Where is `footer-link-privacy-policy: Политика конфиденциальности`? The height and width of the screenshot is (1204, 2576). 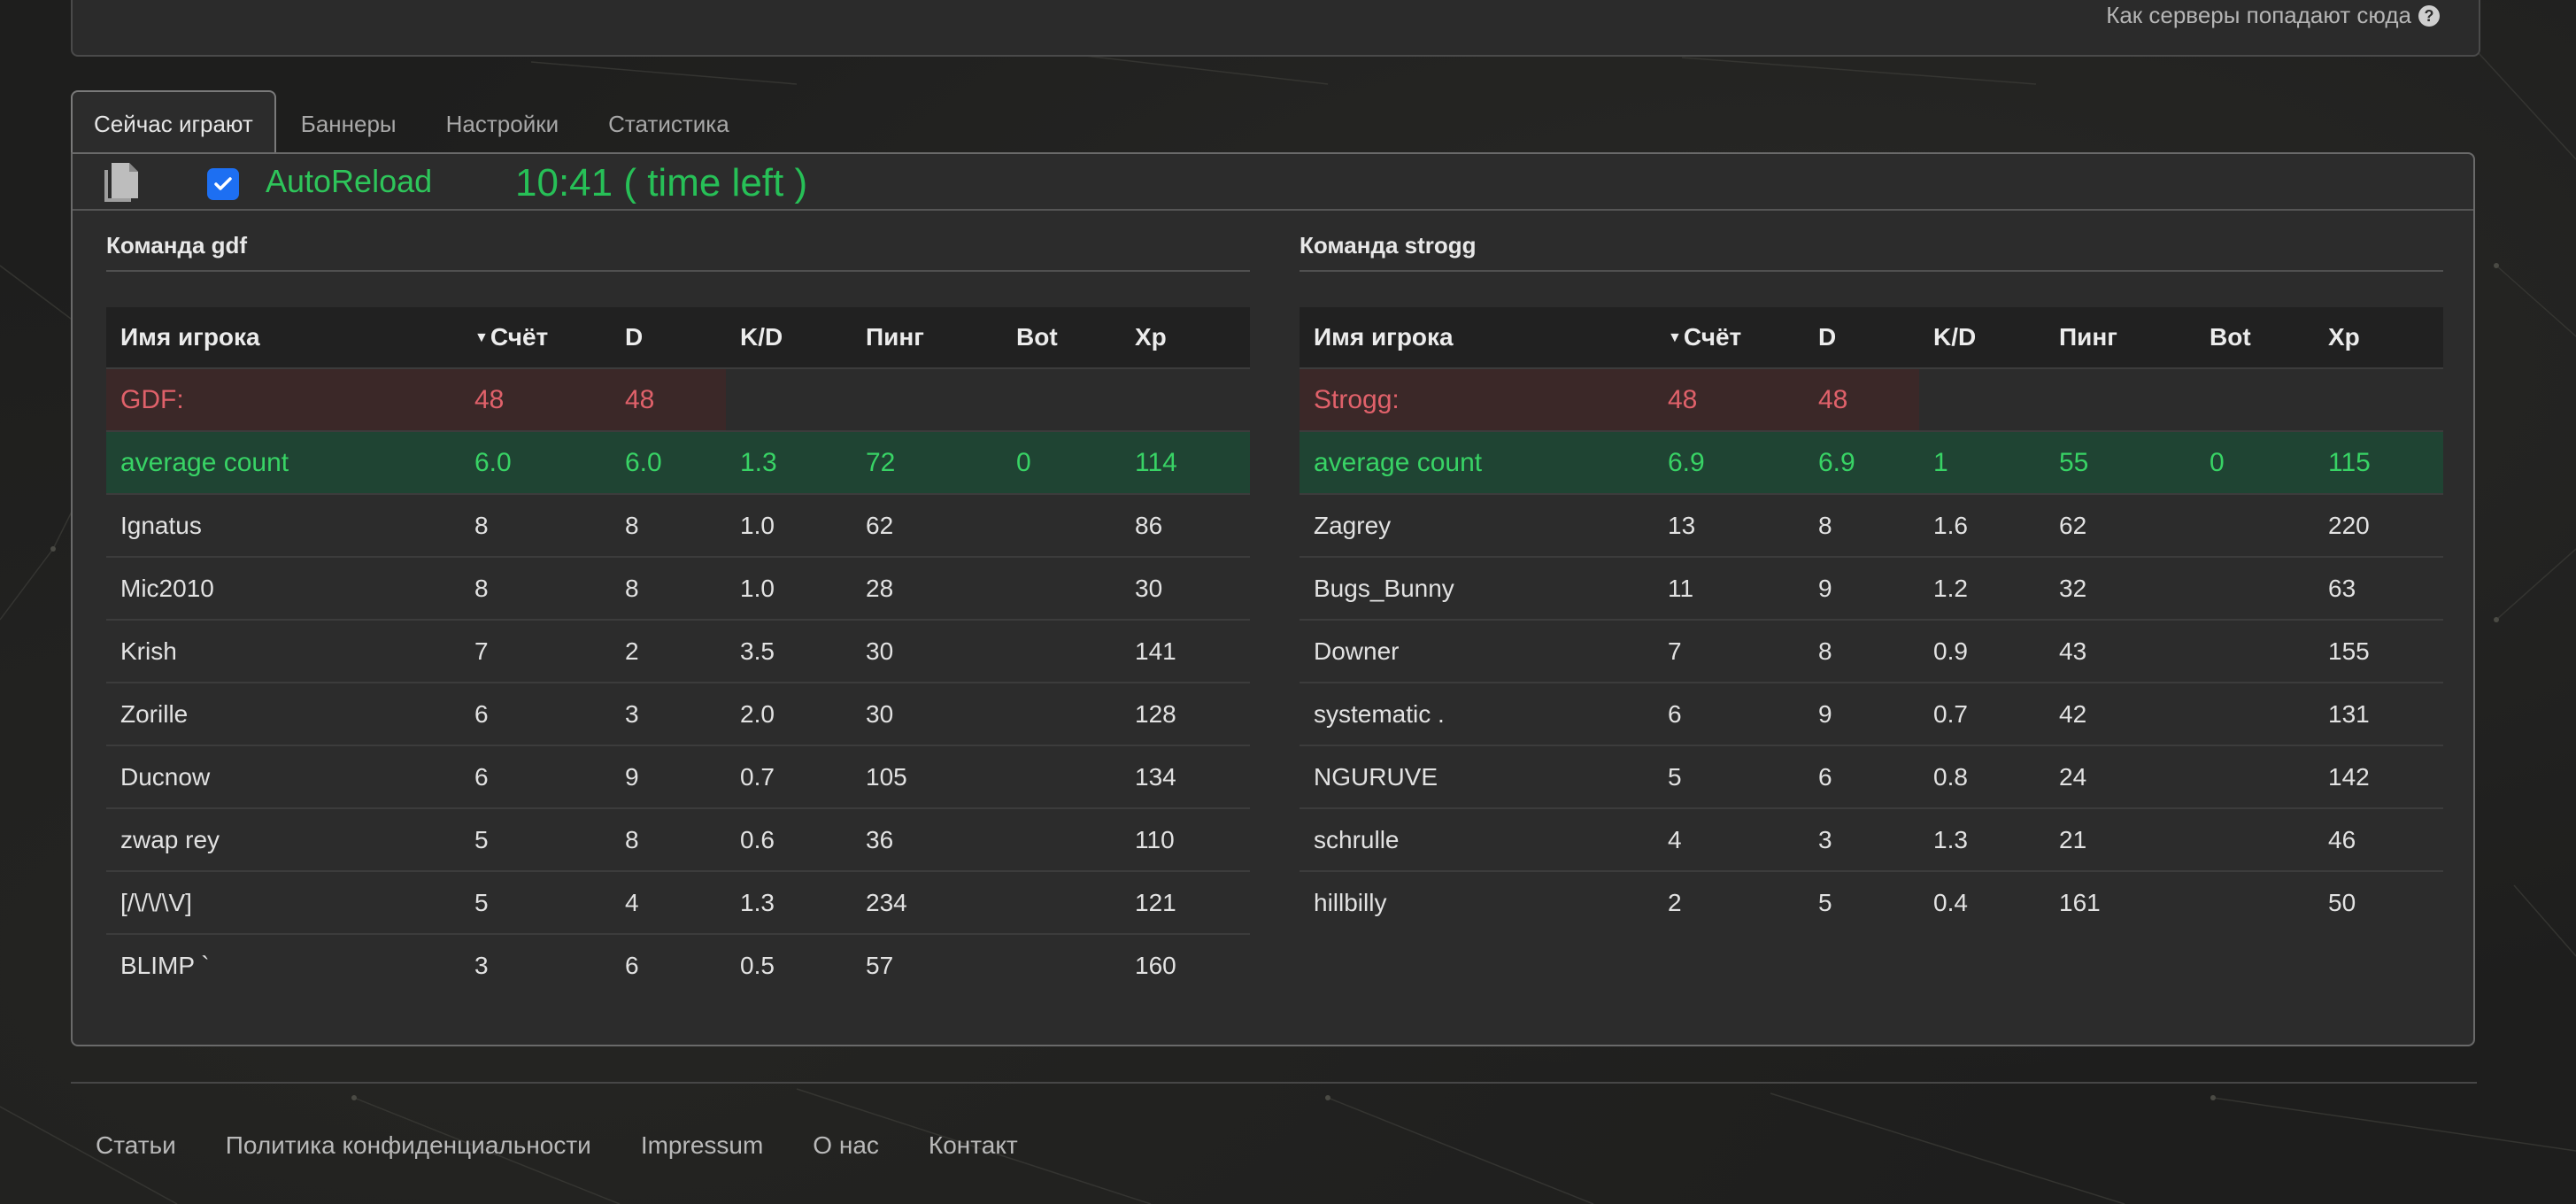
footer-link-privacy-policy: Политика конфиденциальности is located at coordinates (408, 1145).